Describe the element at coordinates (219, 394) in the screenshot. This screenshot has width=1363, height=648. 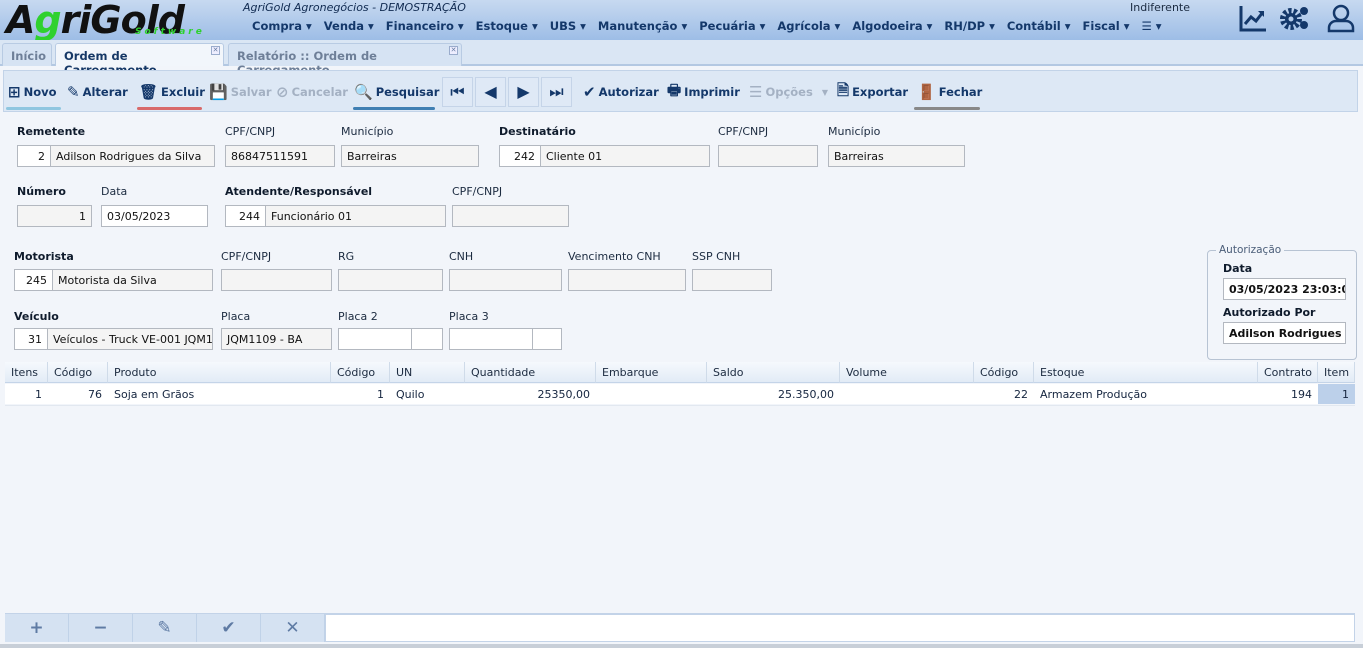
I see `grid-cell: Soja em Grãos` at that location.